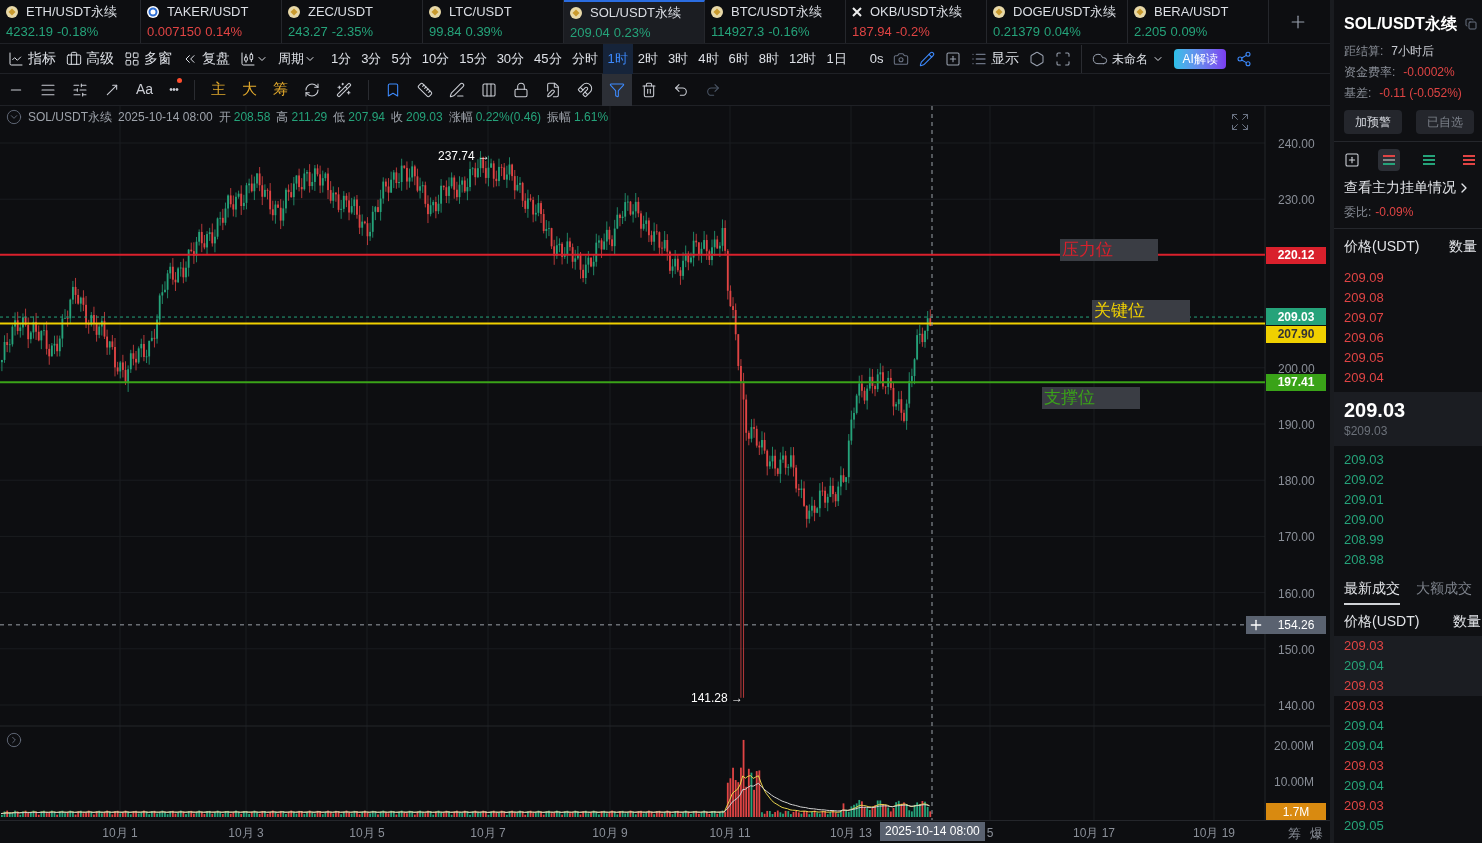 The height and width of the screenshot is (843, 1482). What do you see at coordinates (309, 117) in the screenshot?
I see `info-value: 211.29` at bounding box center [309, 117].